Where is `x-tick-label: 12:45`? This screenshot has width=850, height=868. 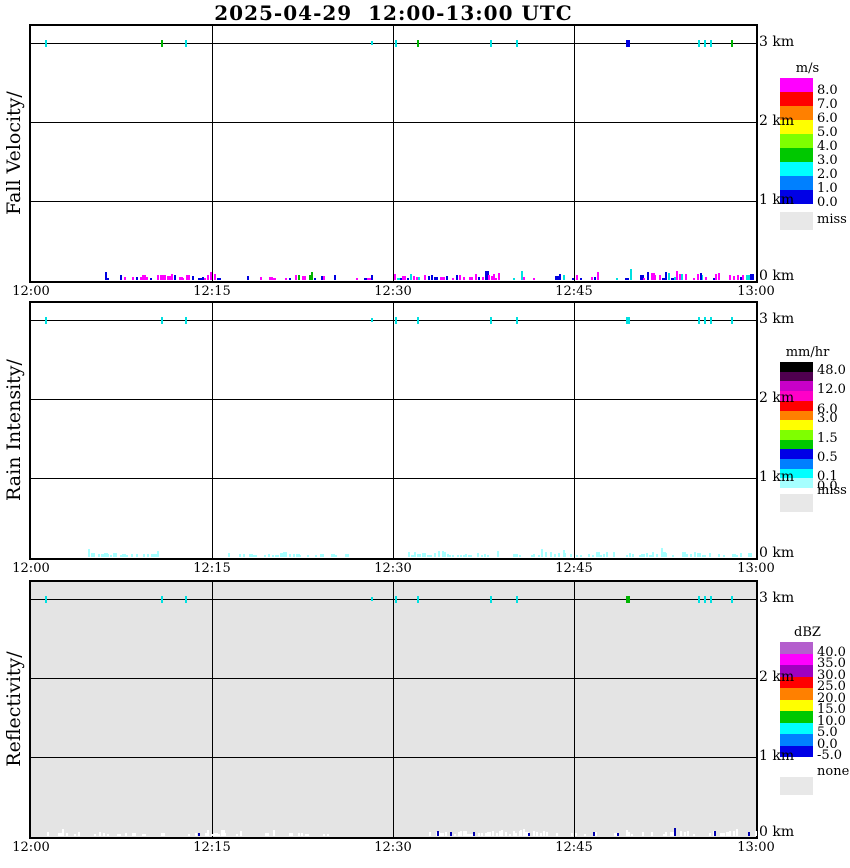 x-tick-label: 12:45 is located at coordinates (574, 568).